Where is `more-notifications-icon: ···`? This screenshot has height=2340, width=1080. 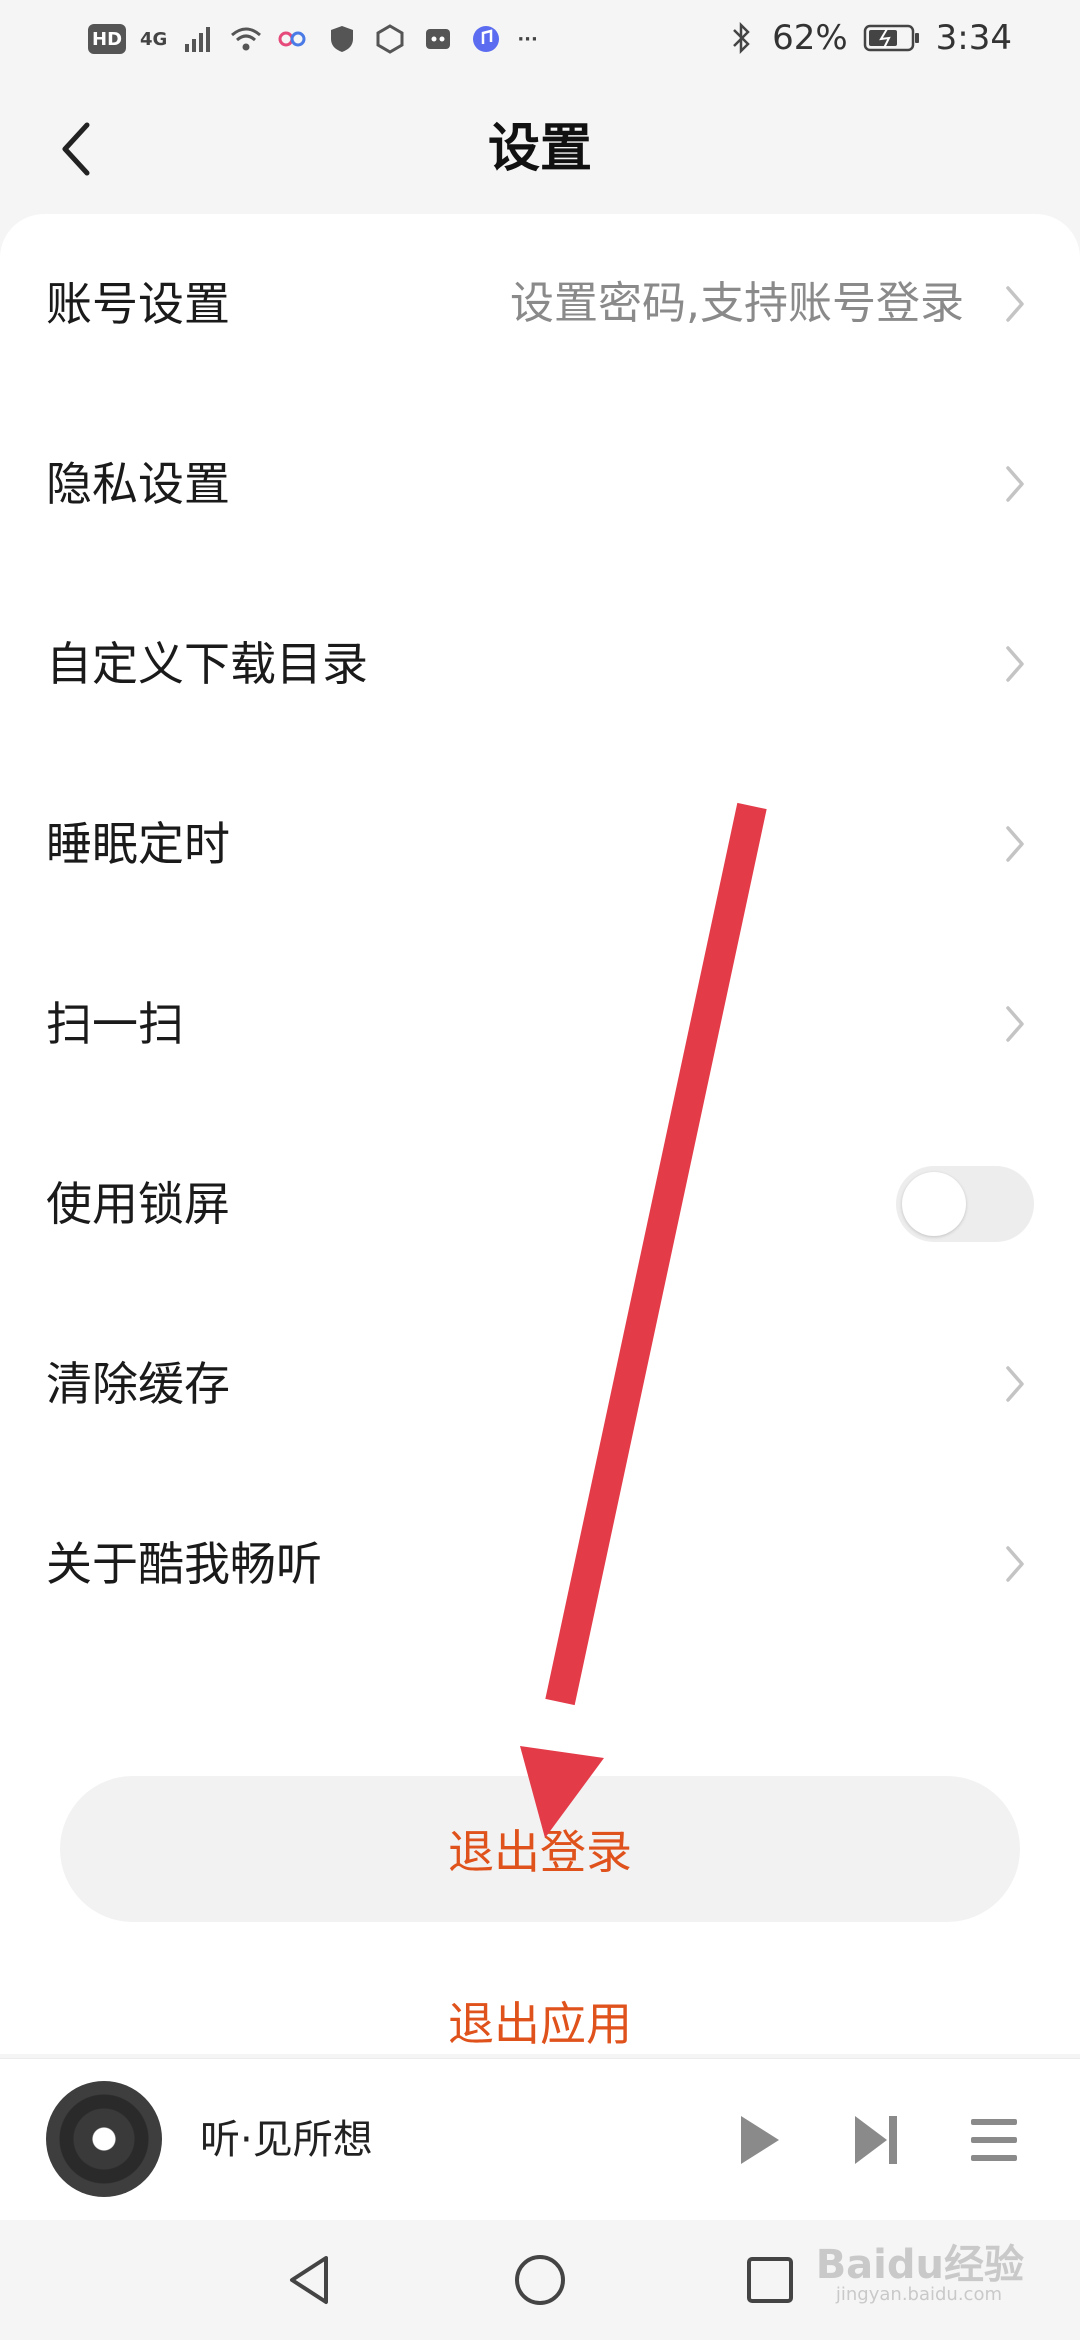
more-notifications-icon: ··· is located at coordinates (527, 39).